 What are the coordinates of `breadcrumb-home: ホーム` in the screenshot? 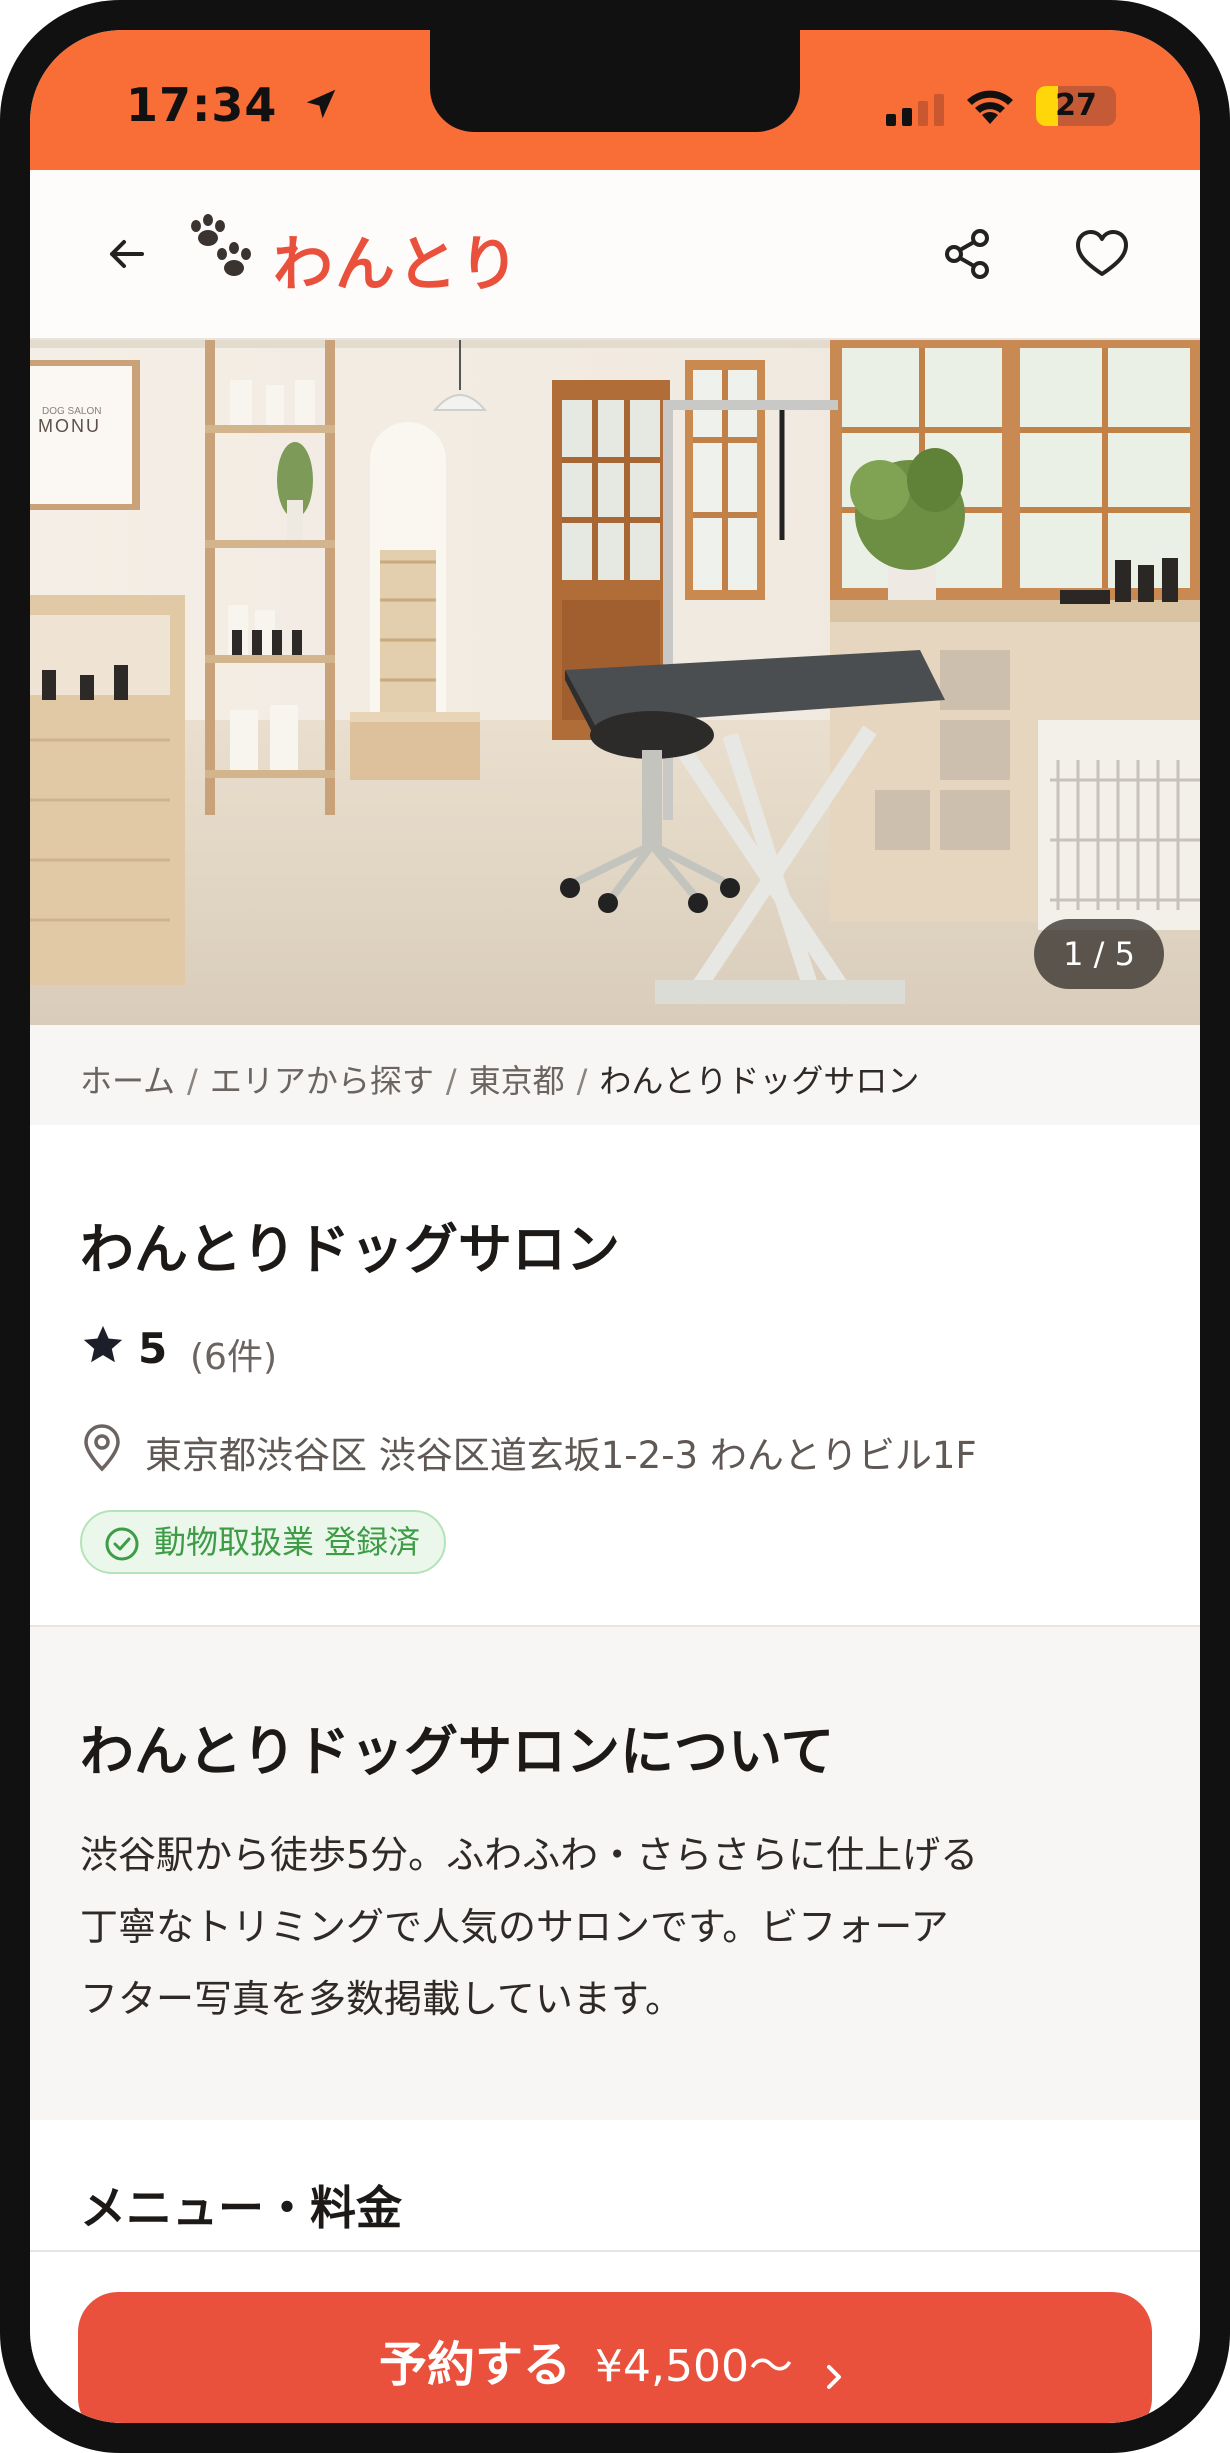 It's located at (127, 1081).